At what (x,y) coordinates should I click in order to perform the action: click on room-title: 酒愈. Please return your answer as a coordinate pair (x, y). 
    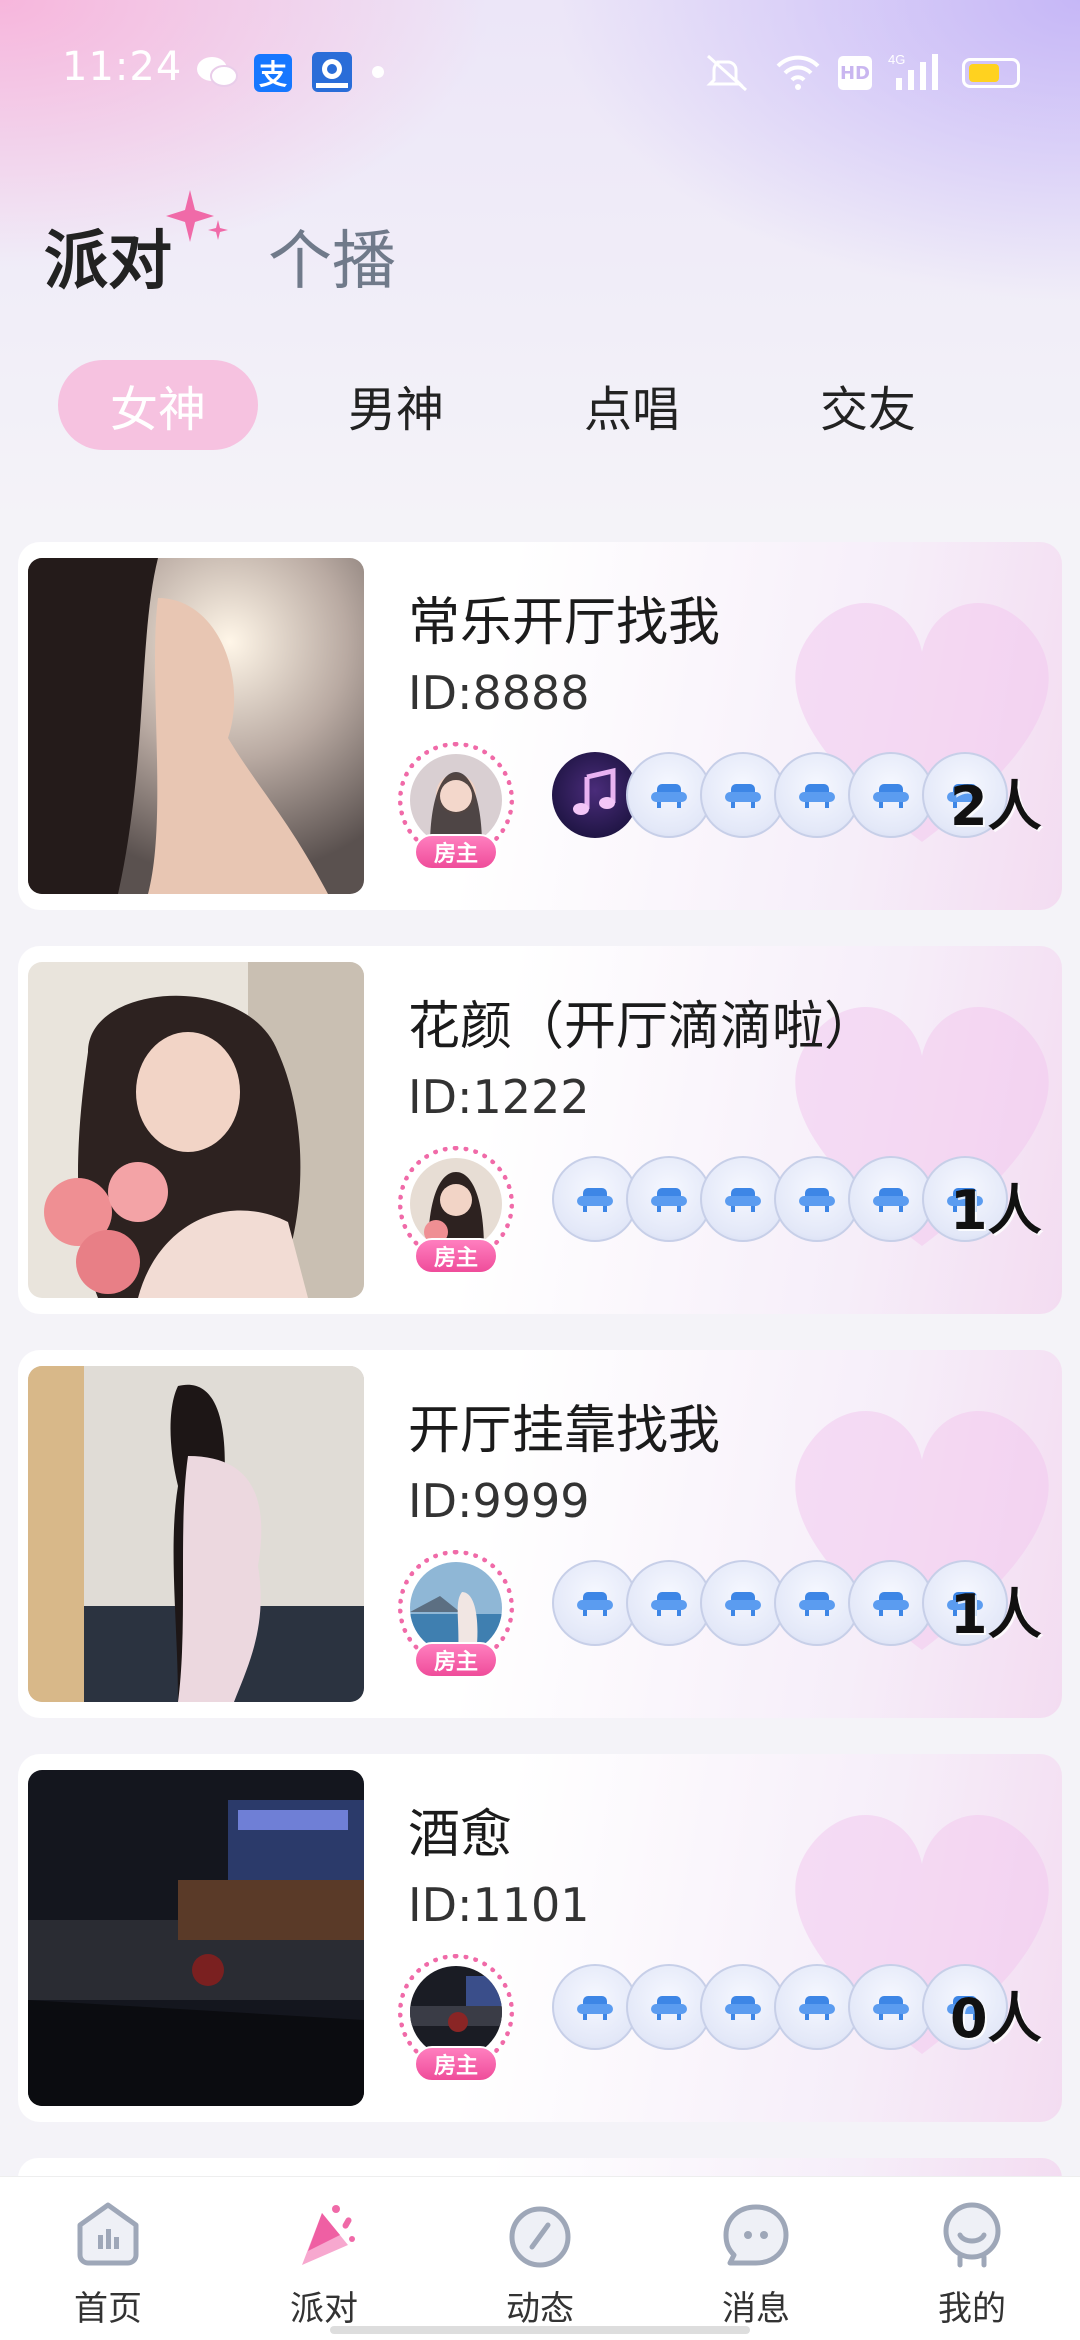
    Looking at the image, I should click on (460, 1835).